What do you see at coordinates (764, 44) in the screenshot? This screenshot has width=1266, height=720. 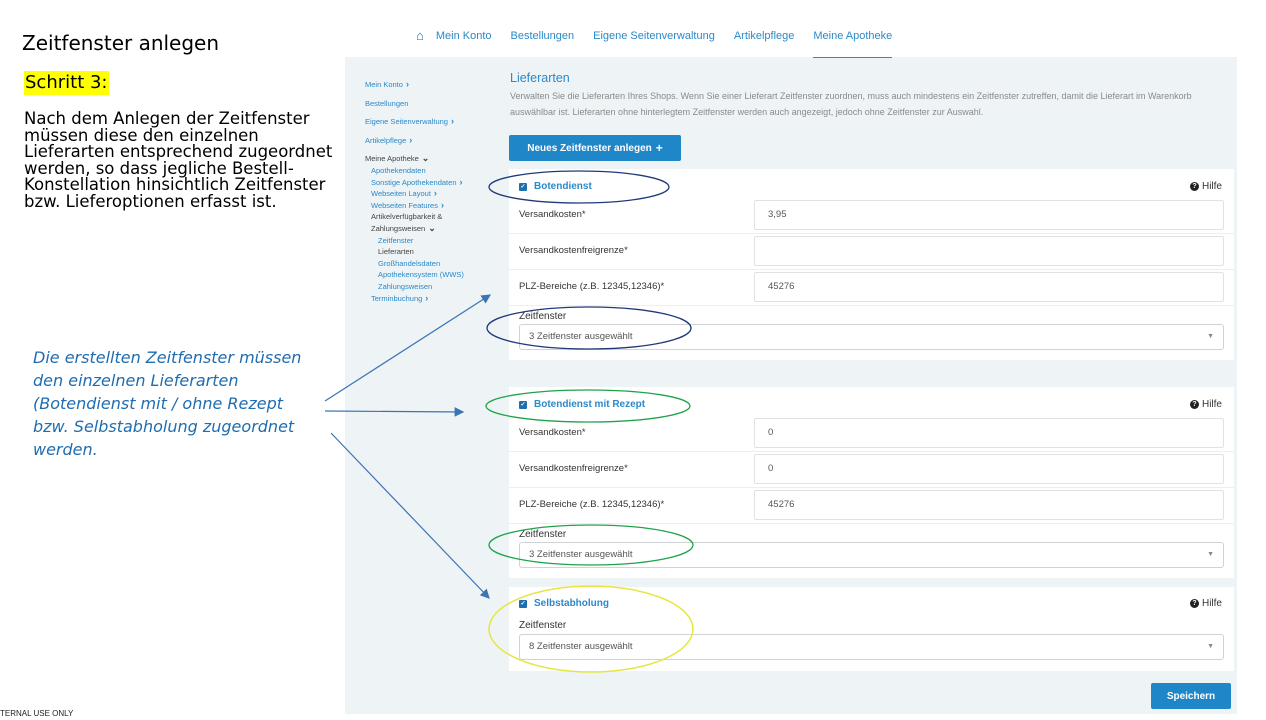 I see `nav-artikelpflege: Artikelpflege` at bounding box center [764, 44].